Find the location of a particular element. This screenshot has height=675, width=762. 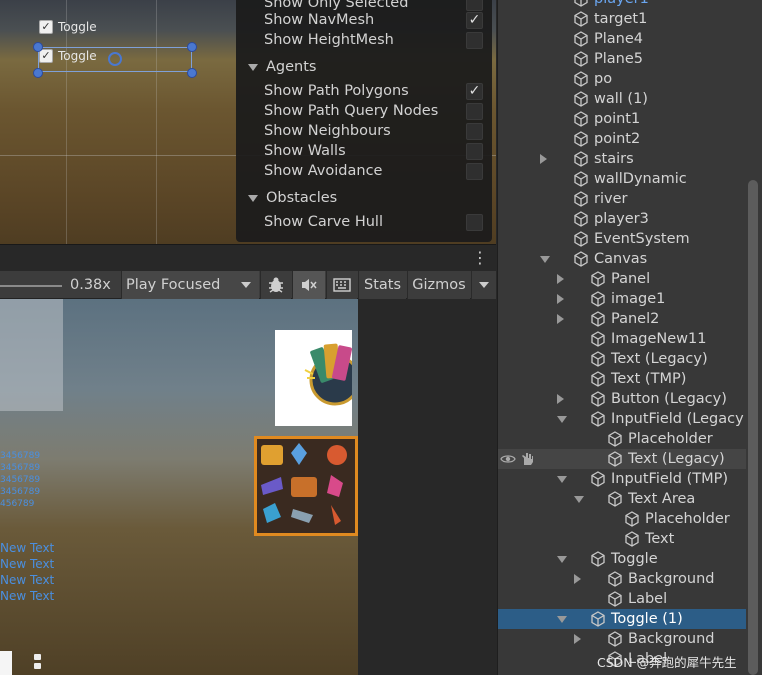

hierarchy-item: Label is located at coordinates (622, 599).